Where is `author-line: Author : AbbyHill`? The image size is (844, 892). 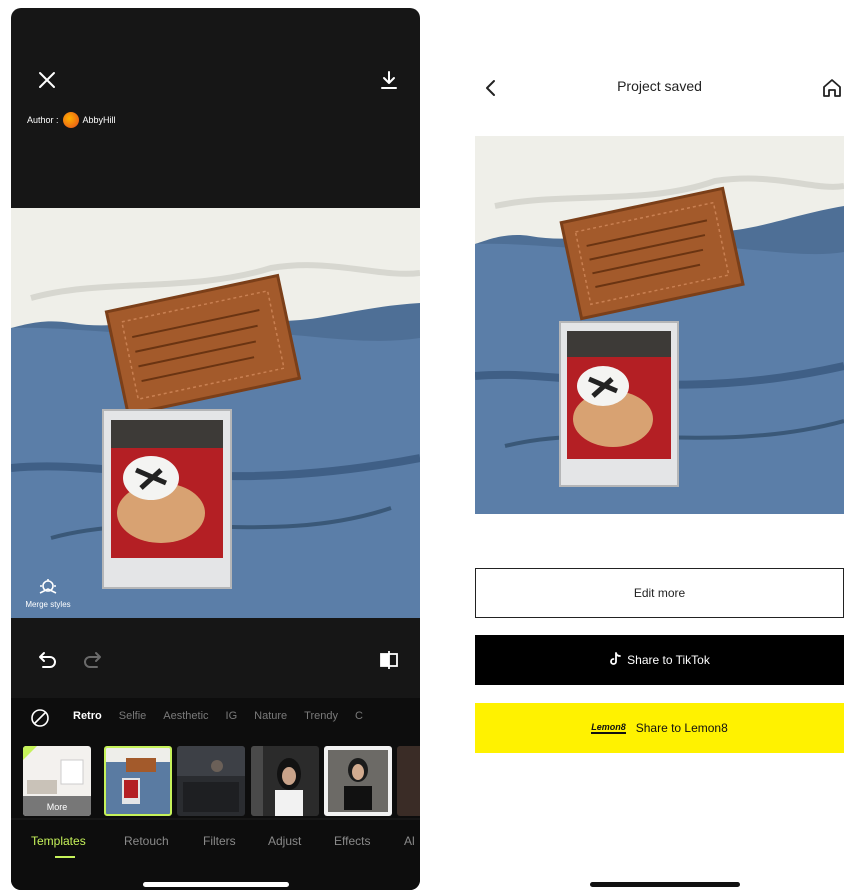 author-line: Author : AbbyHill is located at coordinates (71, 120).